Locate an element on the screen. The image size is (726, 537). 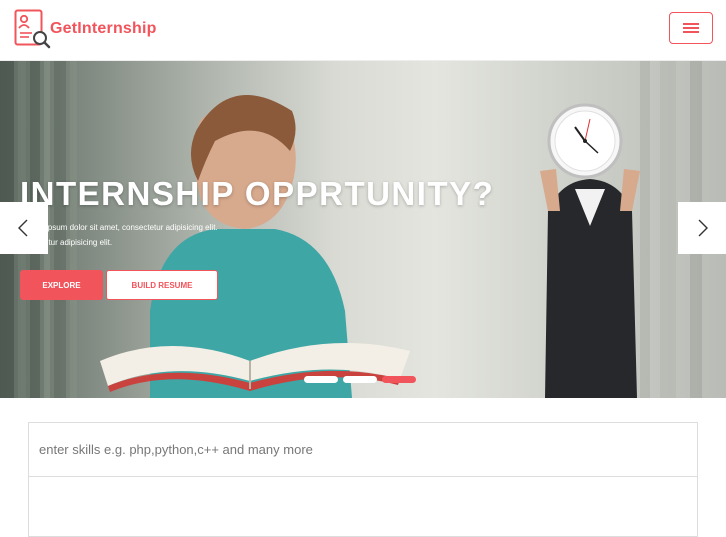
chevron-left-icon is located at coordinates (23, 228).